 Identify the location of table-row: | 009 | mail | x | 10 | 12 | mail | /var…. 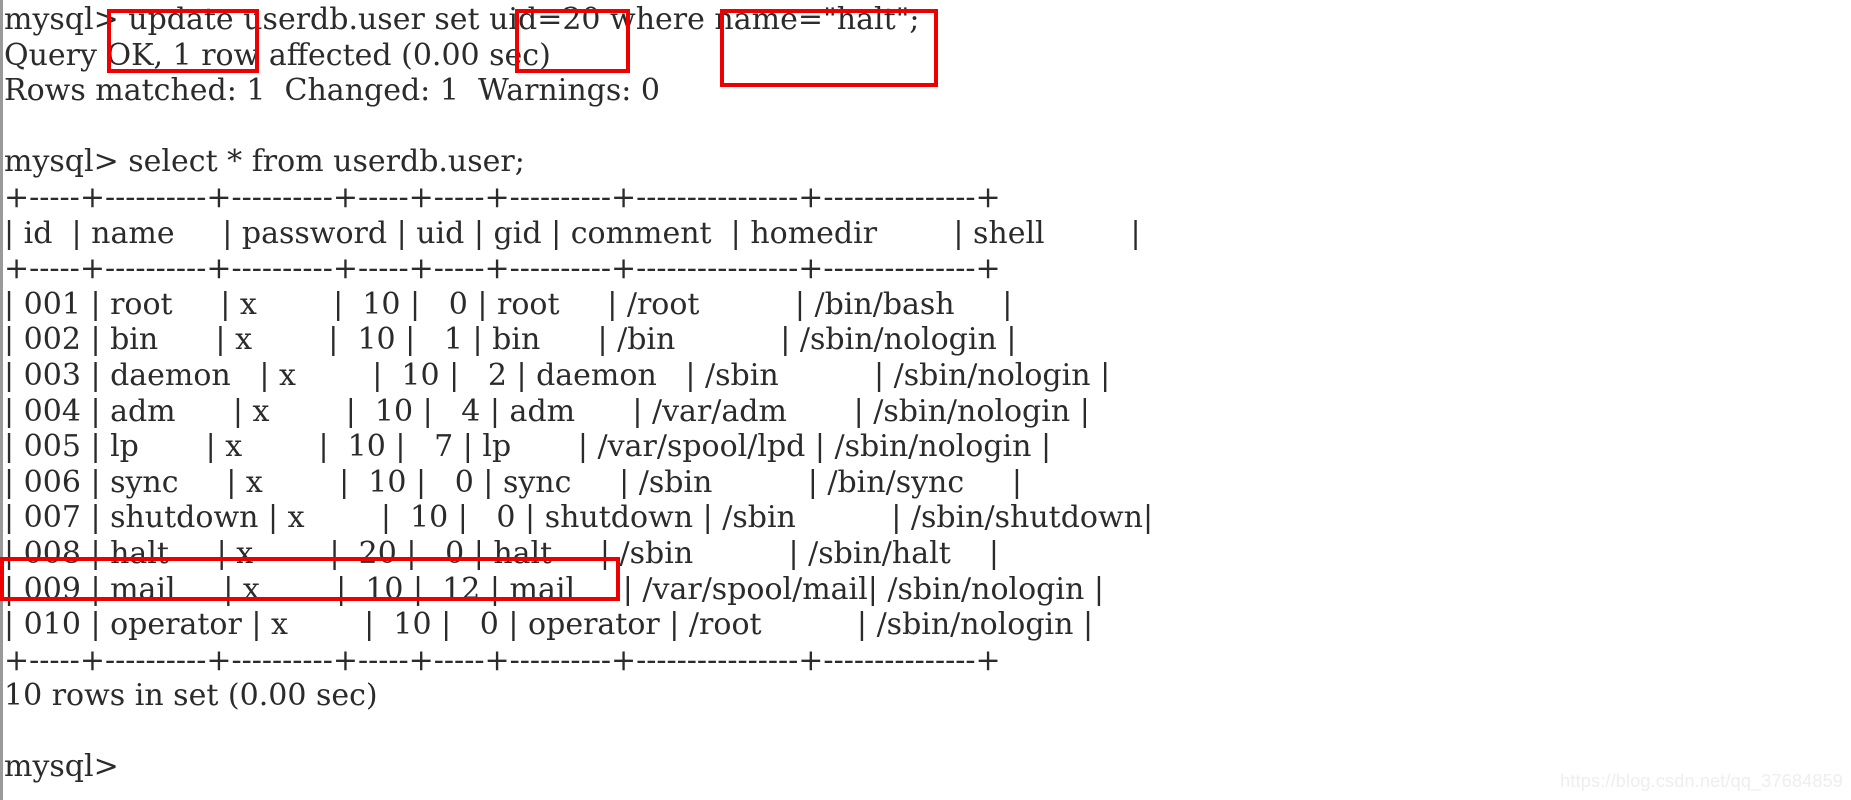
(554, 589).